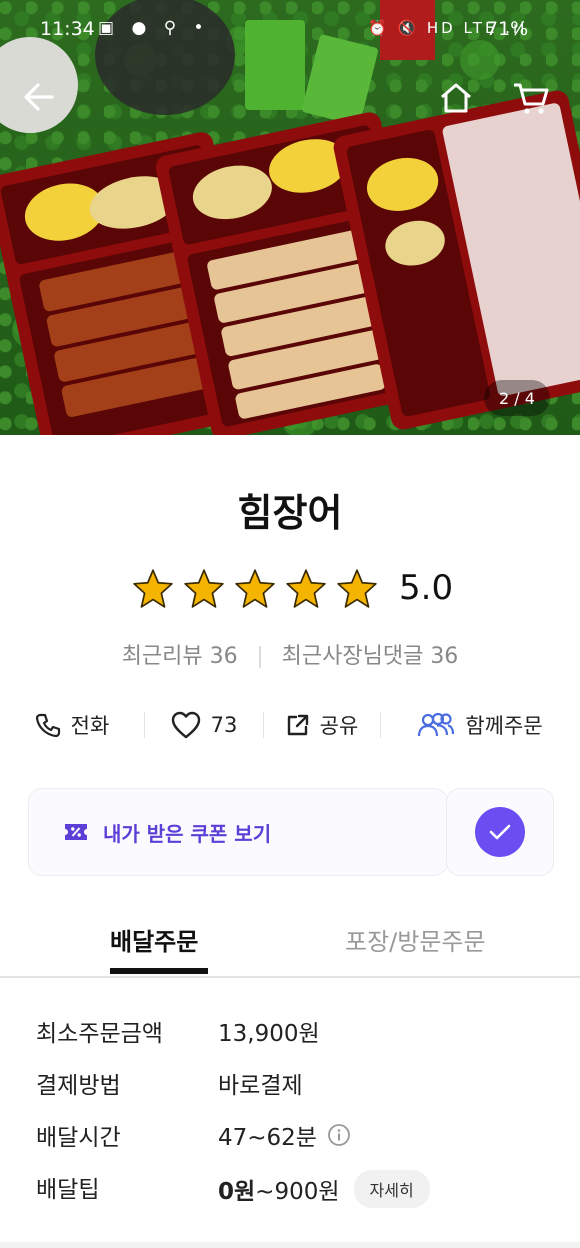 The image size is (580, 1248). Describe the element at coordinates (47, 725) in the screenshot. I see `phone-icon` at that location.